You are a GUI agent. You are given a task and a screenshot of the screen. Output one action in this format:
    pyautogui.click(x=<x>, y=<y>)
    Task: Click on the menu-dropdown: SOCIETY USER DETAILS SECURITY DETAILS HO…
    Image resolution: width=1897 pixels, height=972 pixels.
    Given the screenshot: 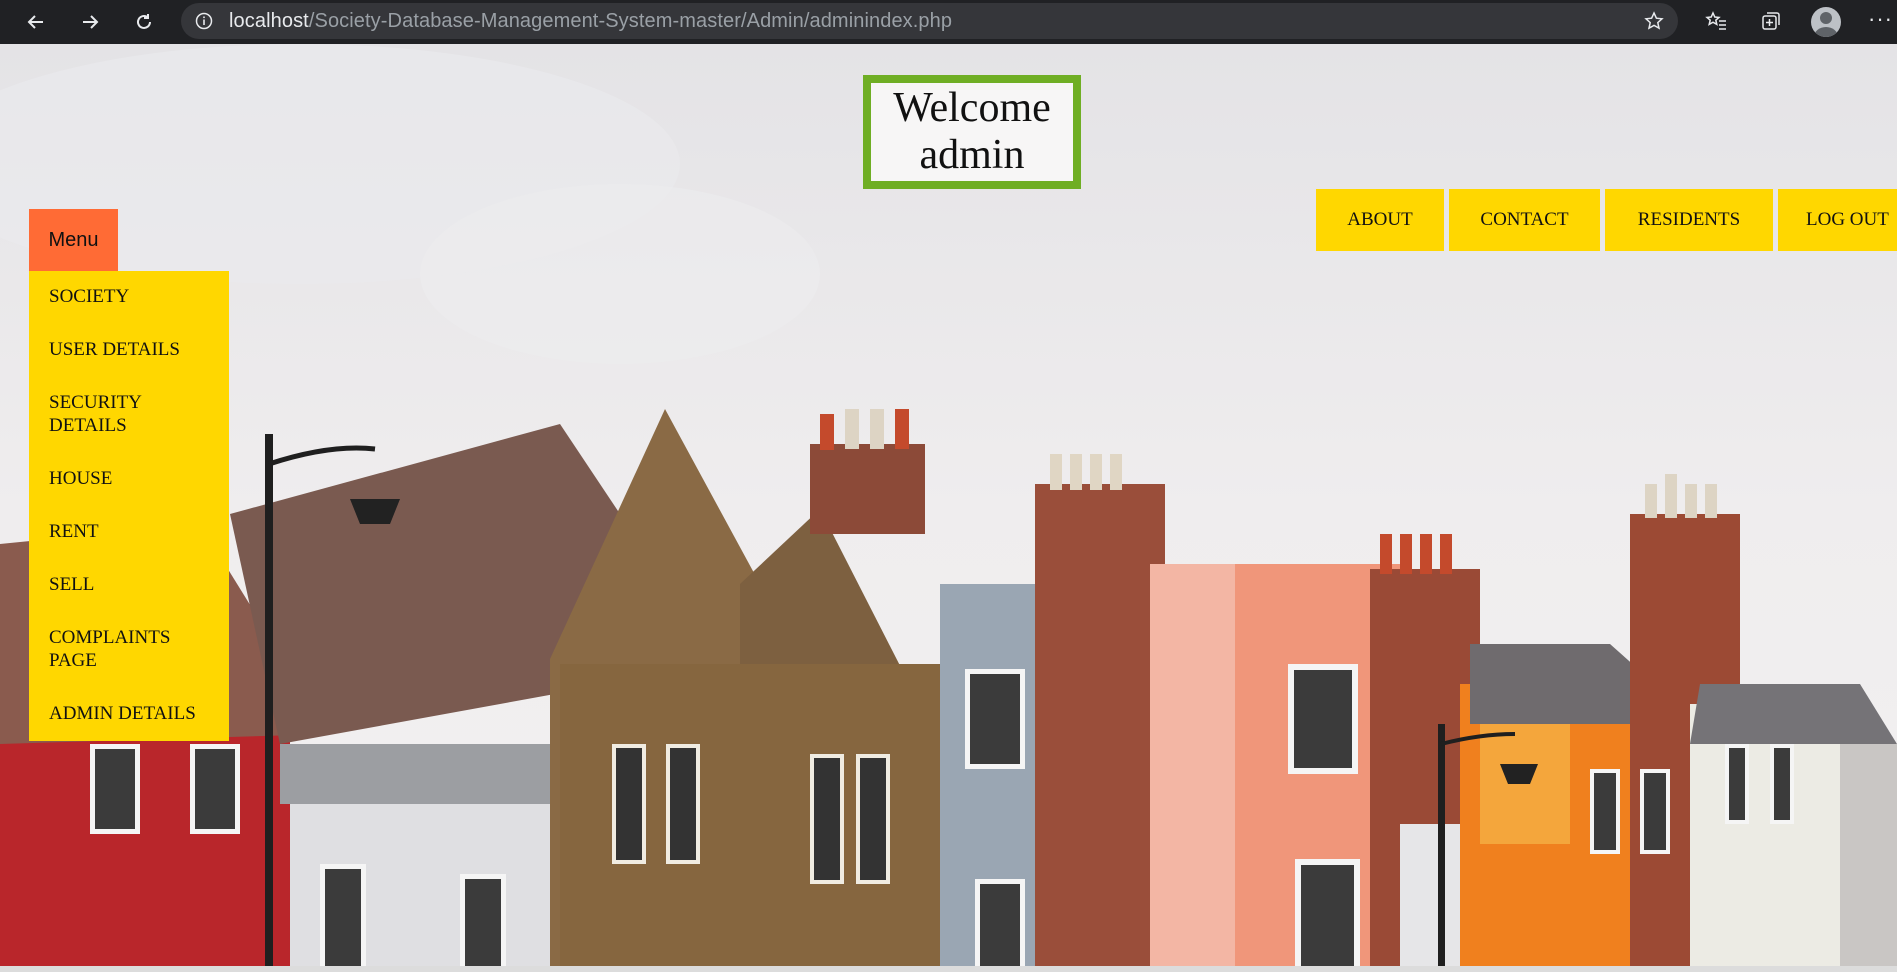 What is the action you would take?
    pyautogui.click(x=129, y=506)
    